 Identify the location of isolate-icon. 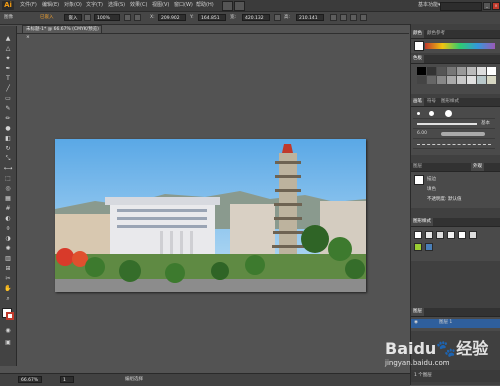
(343, 17).